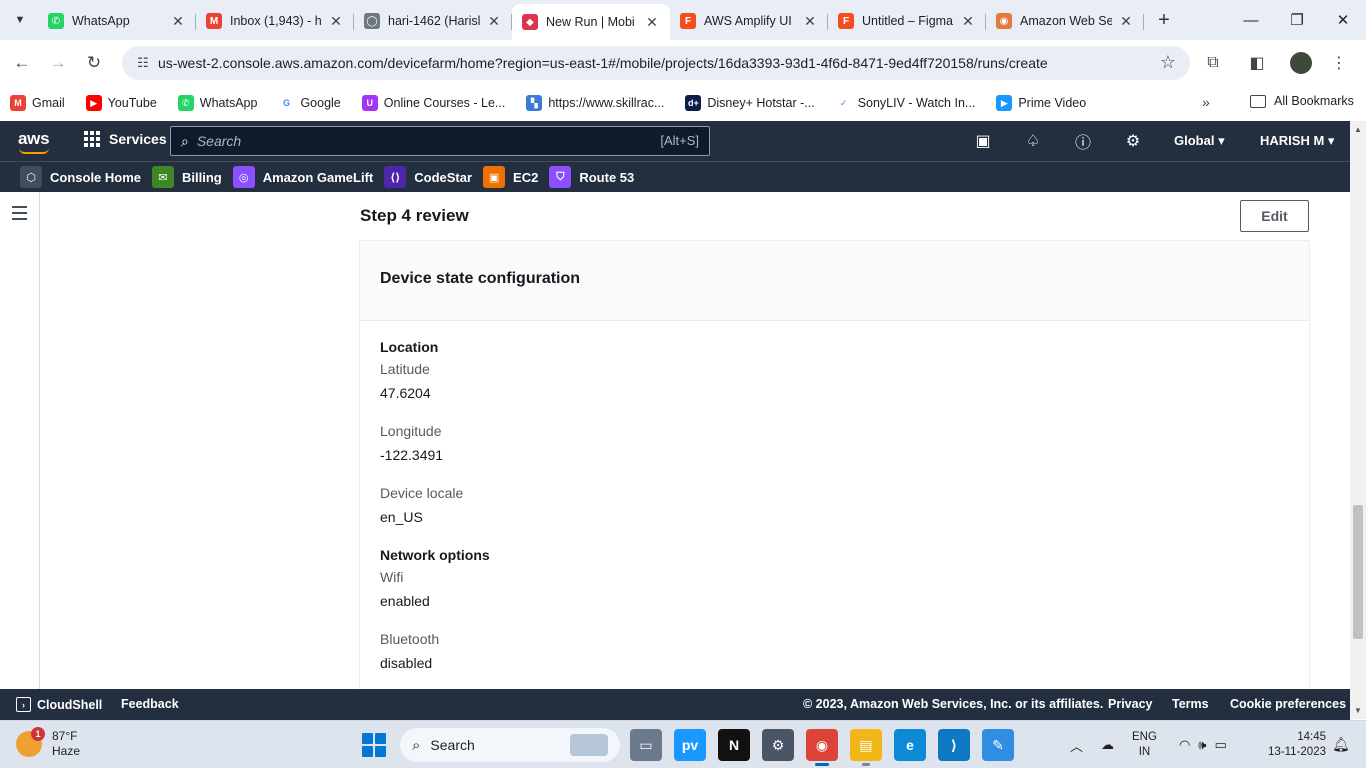  What do you see at coordinates (1358, 129) in the screenshot?
I see `scroll-up-icon: ▲` at bounding box center [1358, 129].